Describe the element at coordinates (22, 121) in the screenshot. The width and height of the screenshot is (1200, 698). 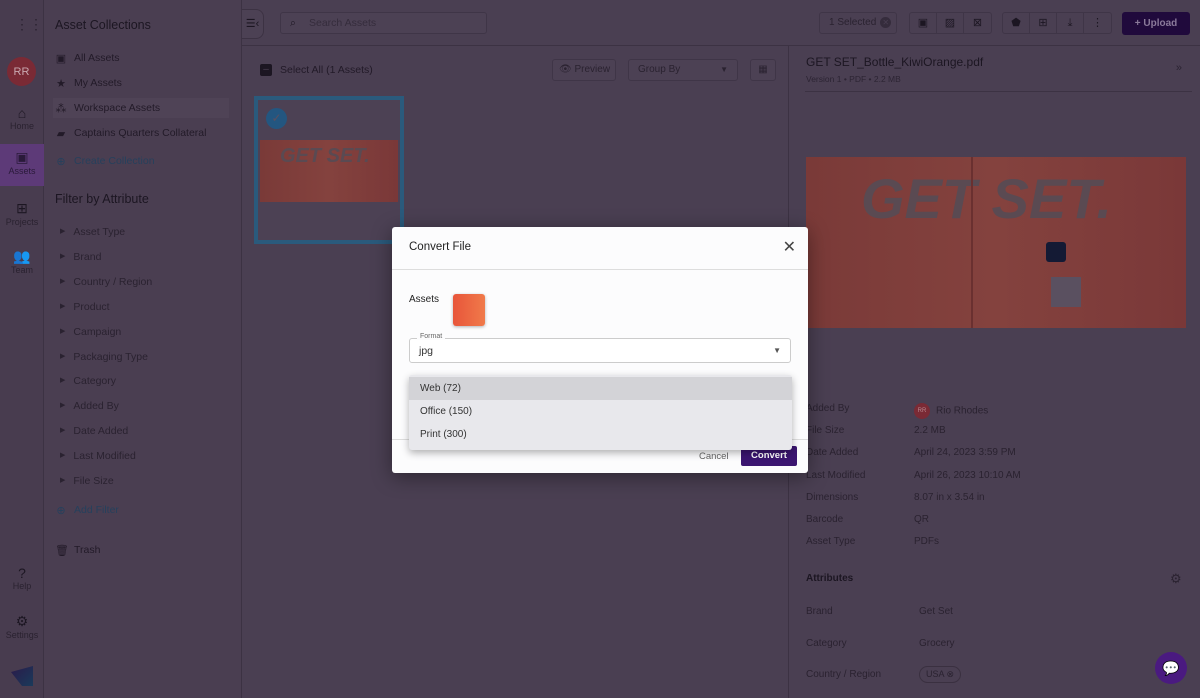
I see `nav-home: ⌂ Home` at that location.